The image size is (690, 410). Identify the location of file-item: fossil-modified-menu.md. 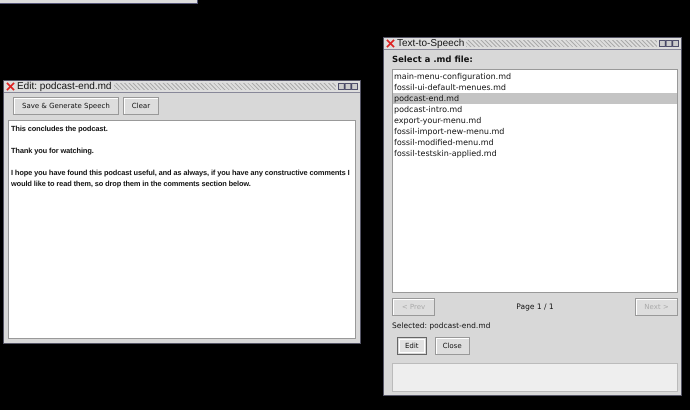
(535, 142).